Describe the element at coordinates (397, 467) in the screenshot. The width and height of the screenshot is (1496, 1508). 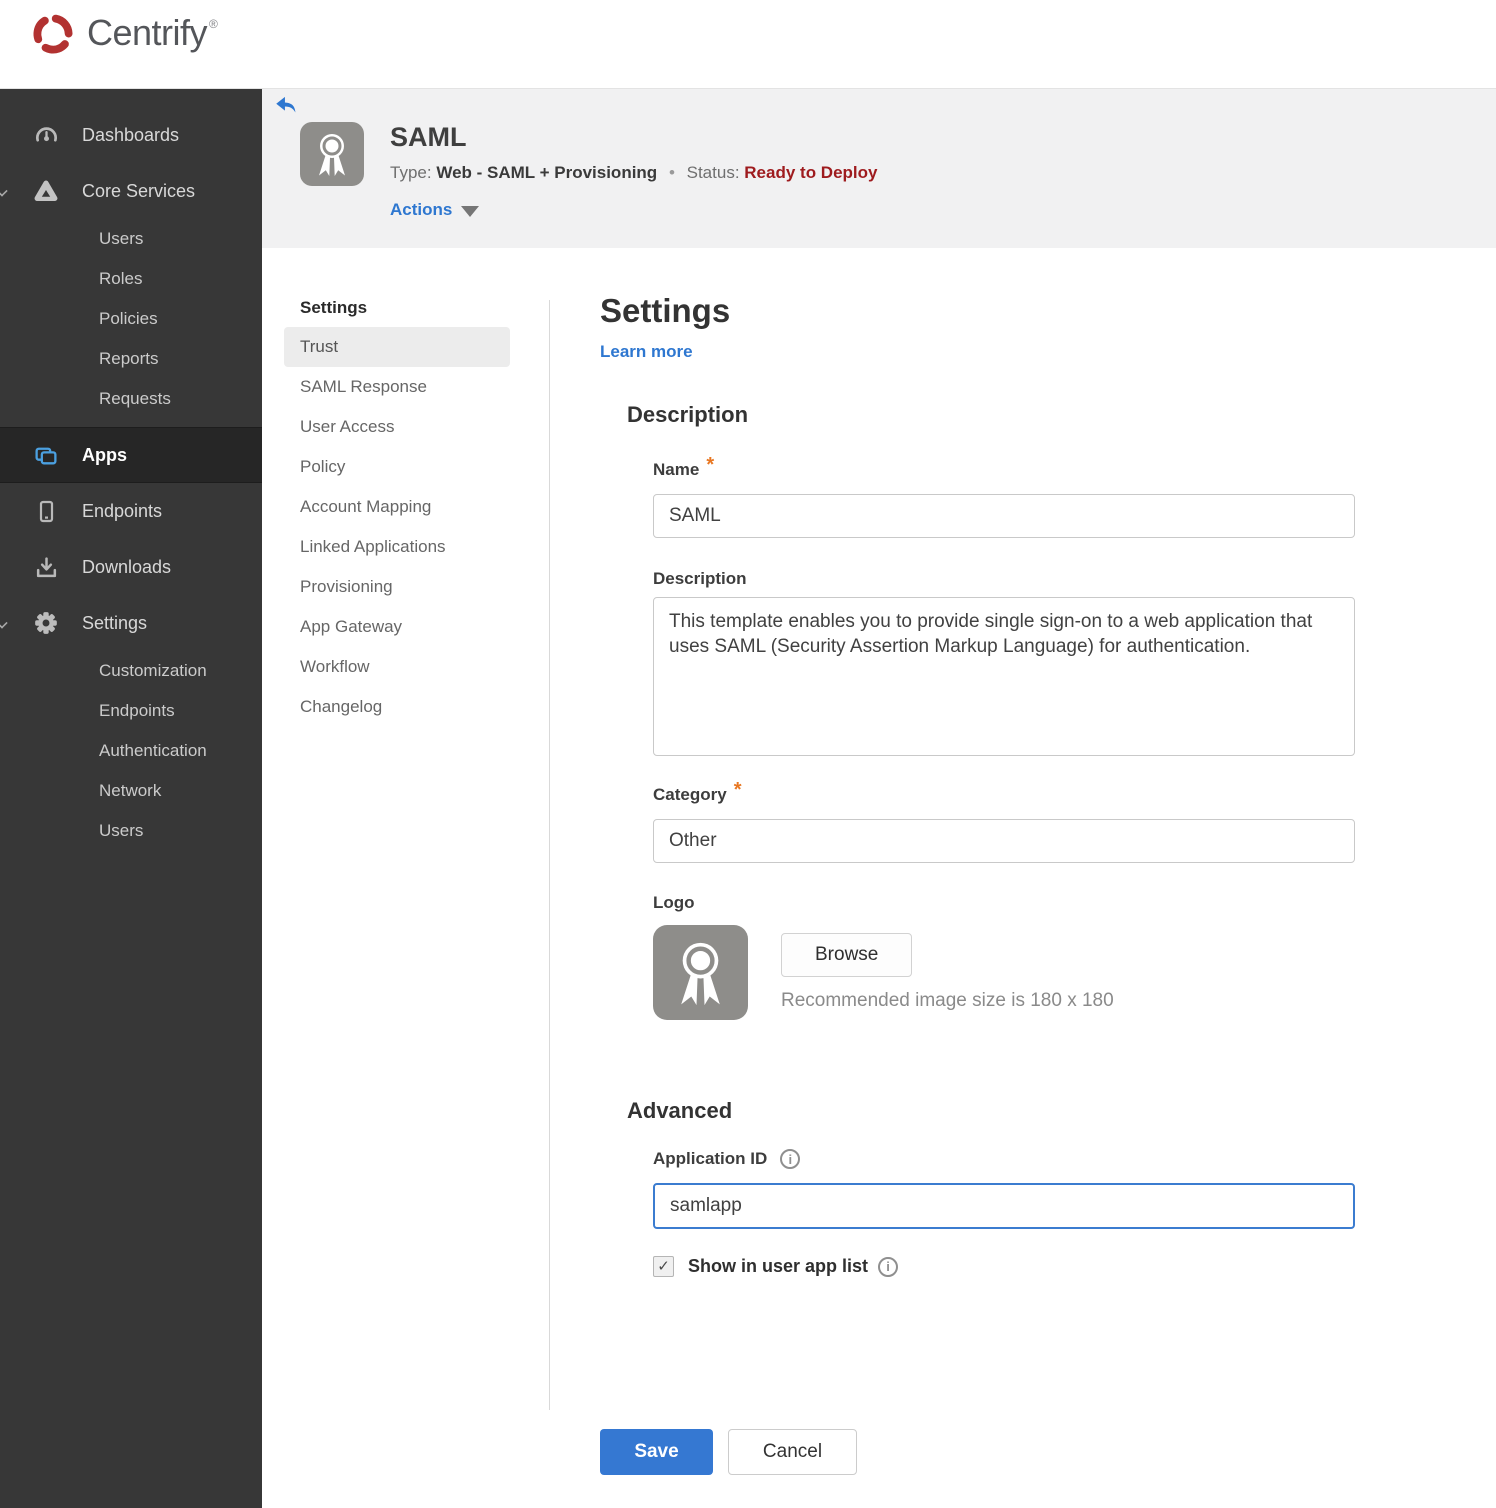
I see `subnav-item-policy: Policy` at that location.